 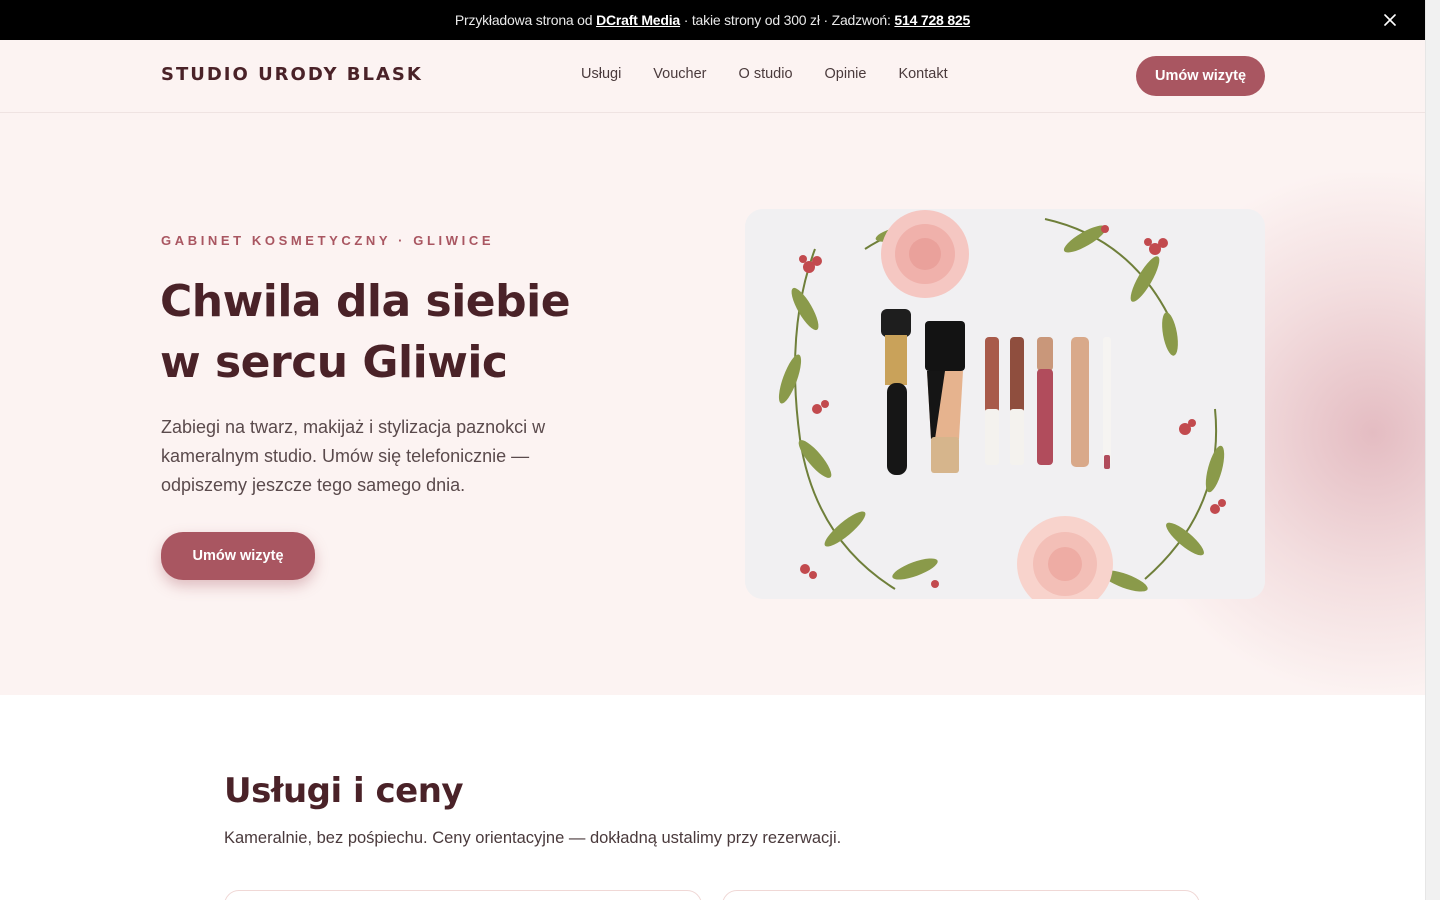 I want to click on nav-item-uslugi: Usługi, so click(x=601, y=74).